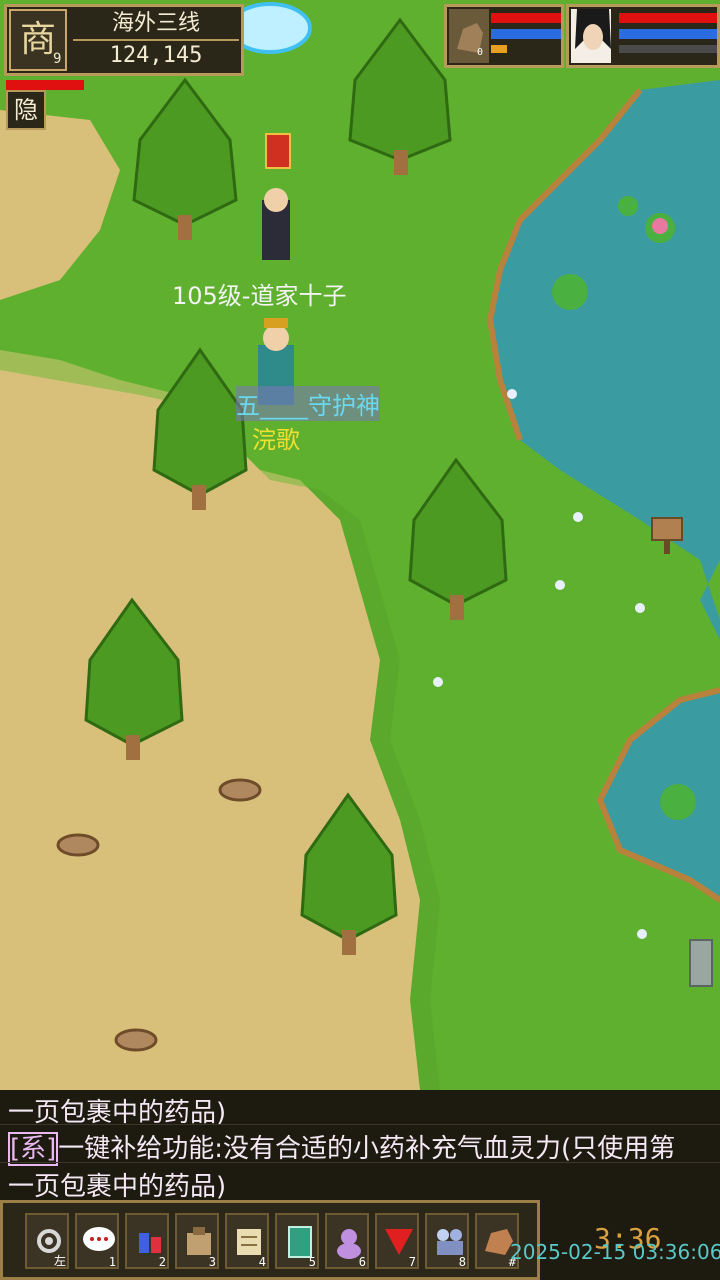  I want to click on skill-bar: 左 1 2 3 4 5 6 7 8 #, so click(270, 1240).